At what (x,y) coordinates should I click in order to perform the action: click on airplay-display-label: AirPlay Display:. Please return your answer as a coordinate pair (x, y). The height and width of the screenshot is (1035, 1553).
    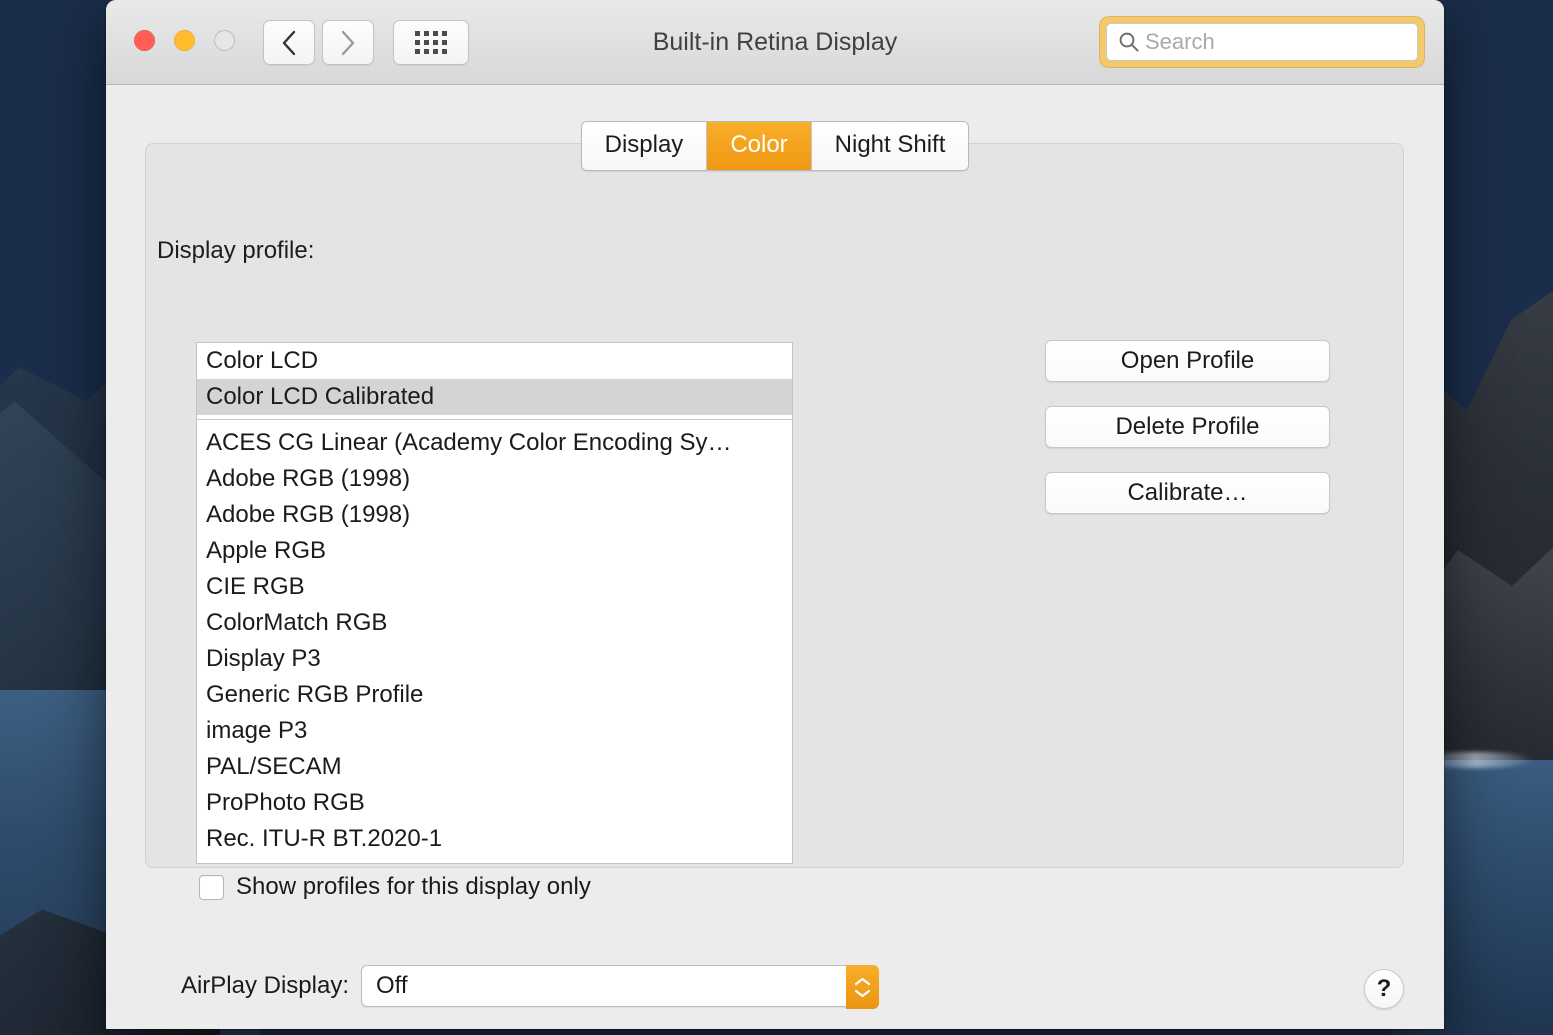
    Looking at the image, I should click on (264, 985).